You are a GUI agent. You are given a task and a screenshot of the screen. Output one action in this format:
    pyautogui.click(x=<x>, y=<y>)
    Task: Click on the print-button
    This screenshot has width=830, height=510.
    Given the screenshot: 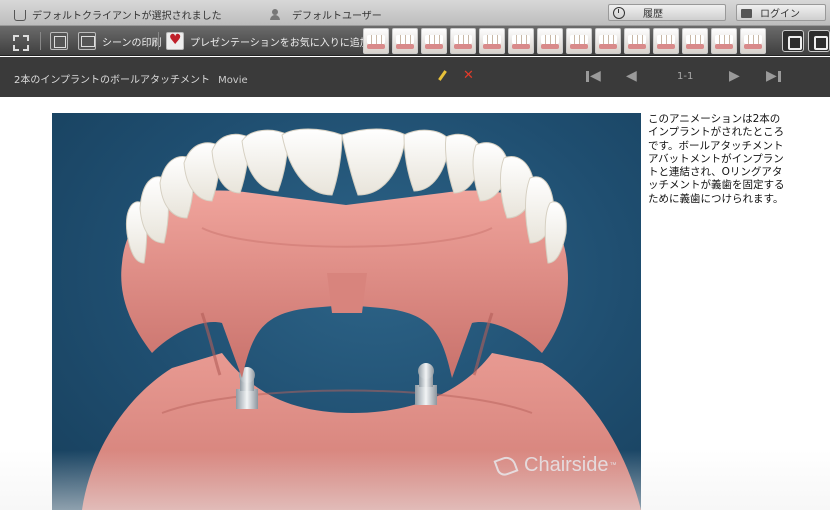 What is the action you would take?
    pyautogui.click(x=62, y=41)
    